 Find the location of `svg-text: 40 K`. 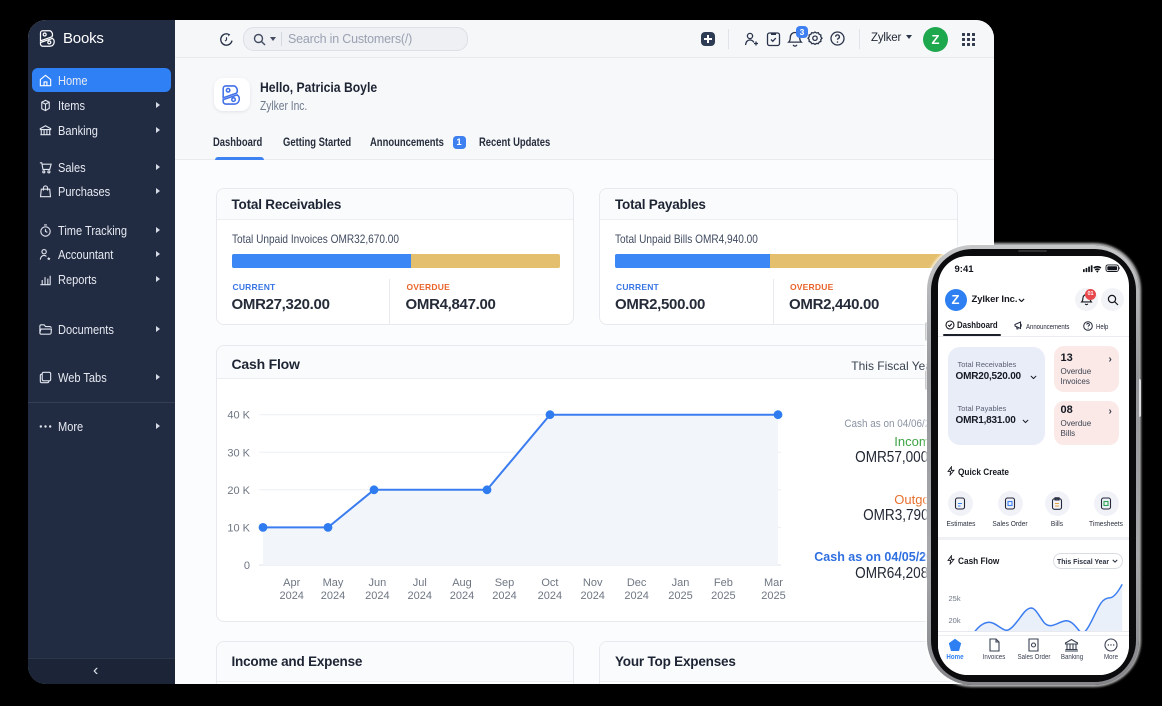

svg-text: 40 K is located at coordinates (238, 416).